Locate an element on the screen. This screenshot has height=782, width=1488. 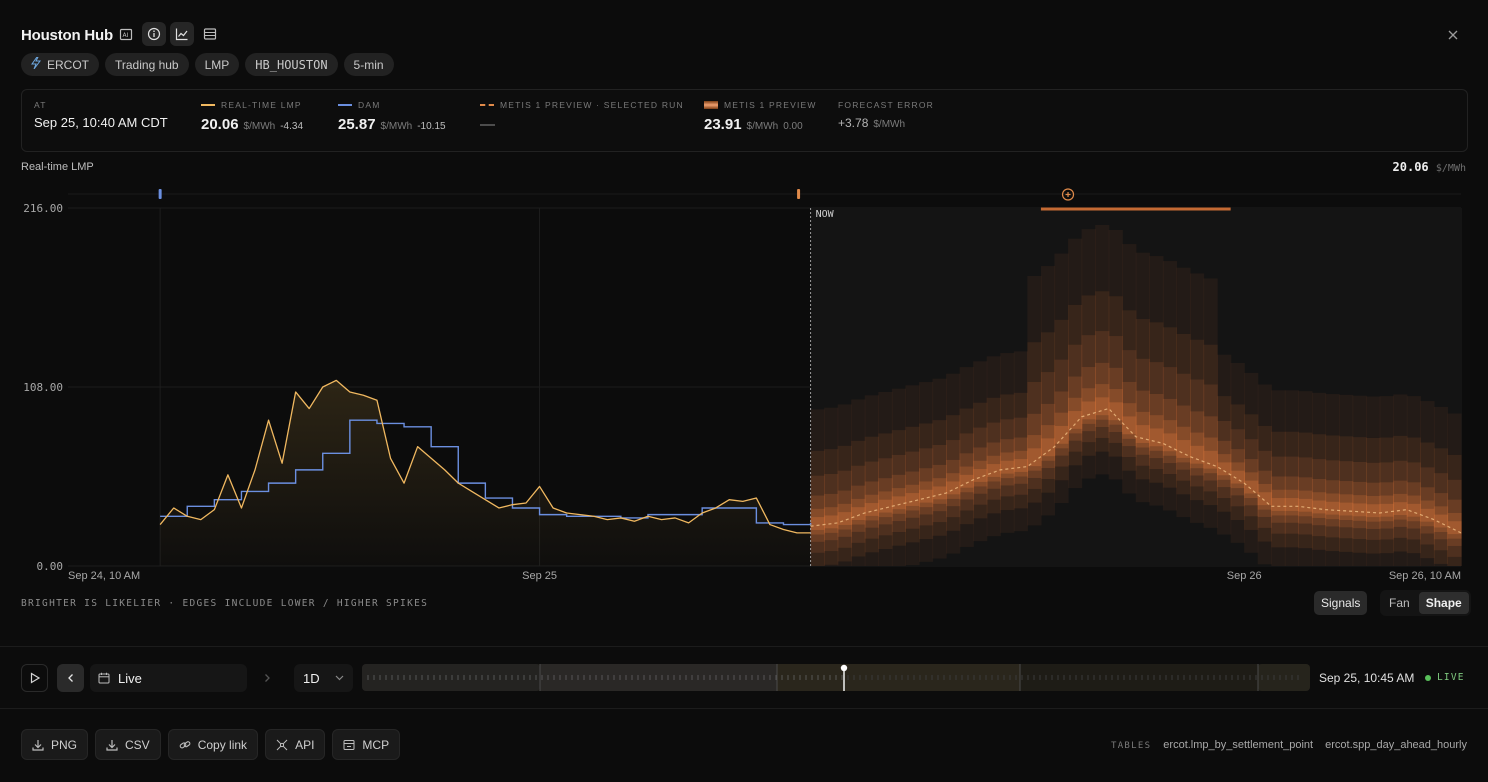
tag-lmp: LMP is located at coordinates (217, 64).